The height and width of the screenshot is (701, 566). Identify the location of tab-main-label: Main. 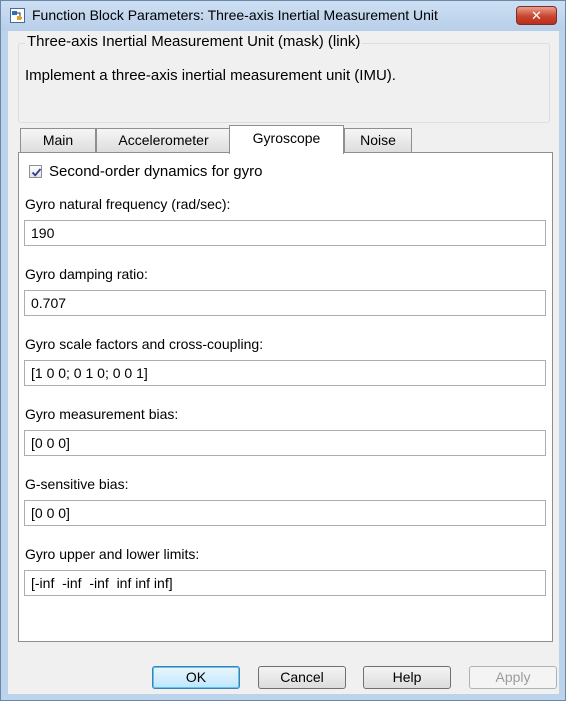
(58, 140).